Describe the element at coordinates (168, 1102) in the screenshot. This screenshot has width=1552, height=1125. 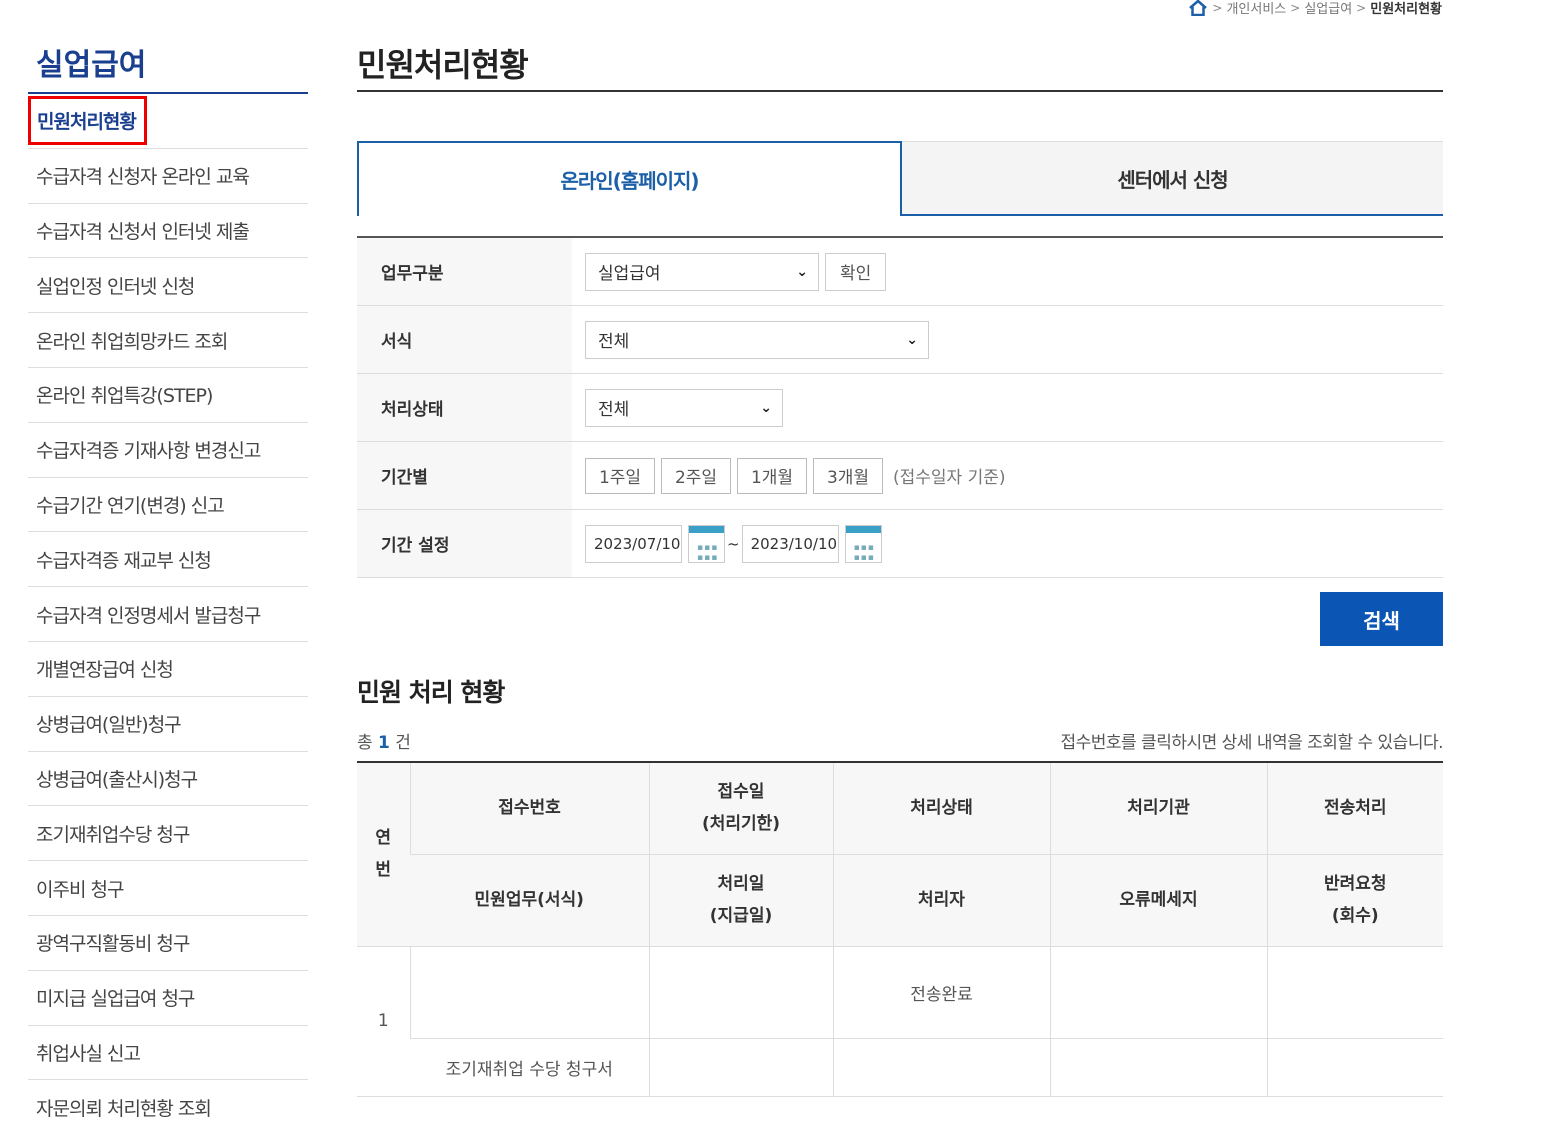
I see `sidebar-item-advisory-status: 자문의뢰 처리현황 조회` at that location.